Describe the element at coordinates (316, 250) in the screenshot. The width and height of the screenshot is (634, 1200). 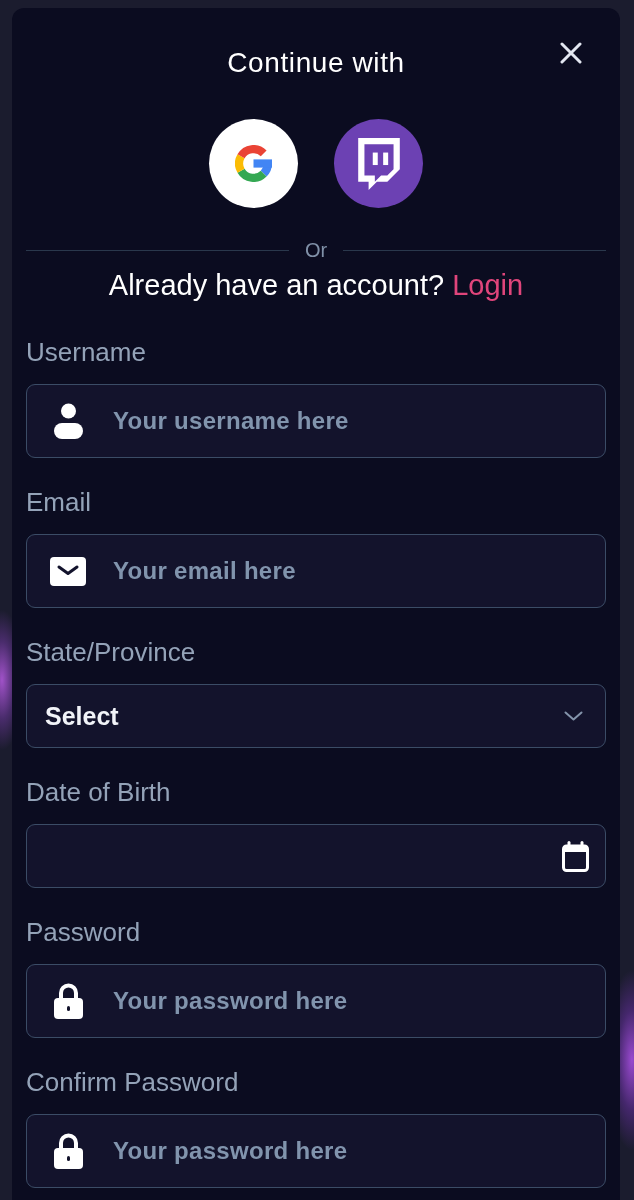
I see `divider-label: Or` at that location.